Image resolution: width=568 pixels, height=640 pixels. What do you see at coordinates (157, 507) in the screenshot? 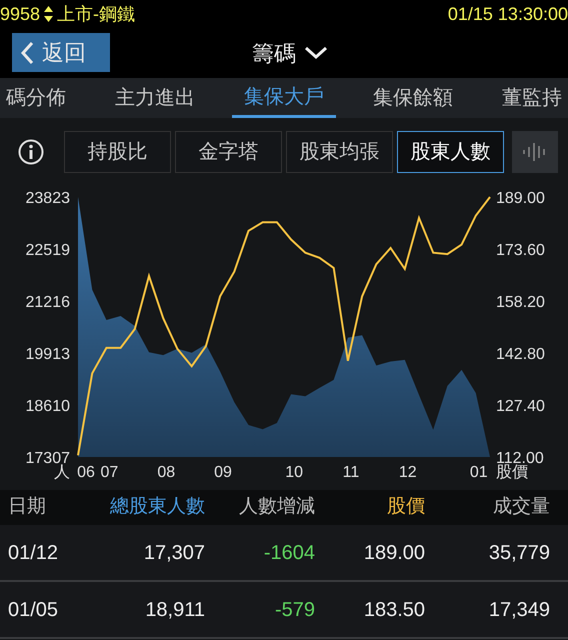
I see `column-header: 總股東人數` at bounding box center [157, 507].